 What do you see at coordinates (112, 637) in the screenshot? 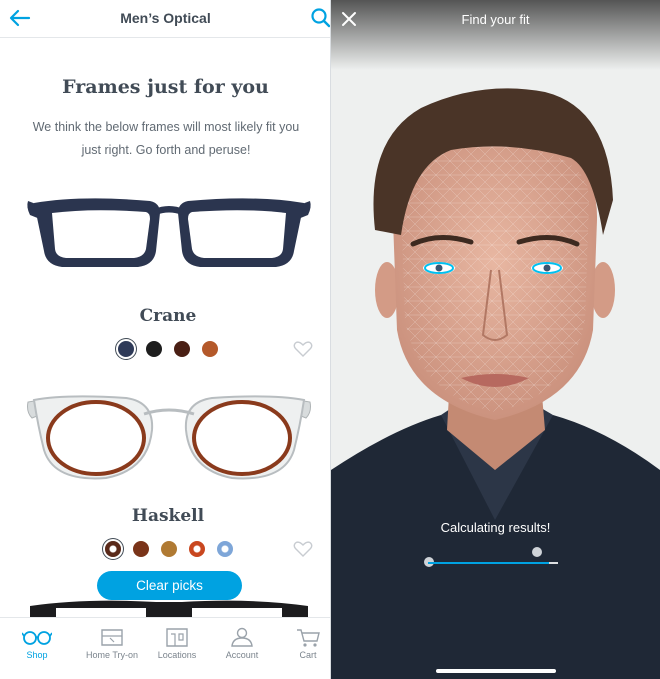
I see `home-try-on-box-icon` at bounding box center [112, 637].